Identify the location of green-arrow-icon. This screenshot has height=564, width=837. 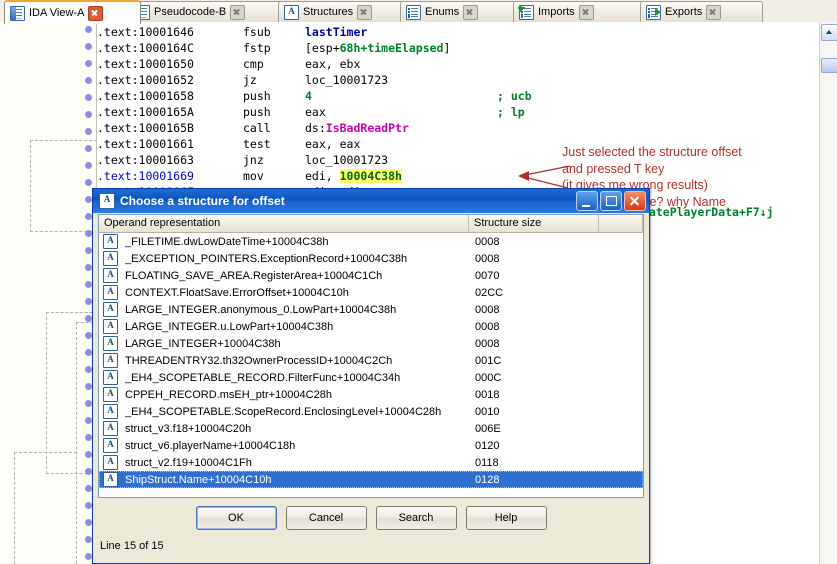
(658, 11).